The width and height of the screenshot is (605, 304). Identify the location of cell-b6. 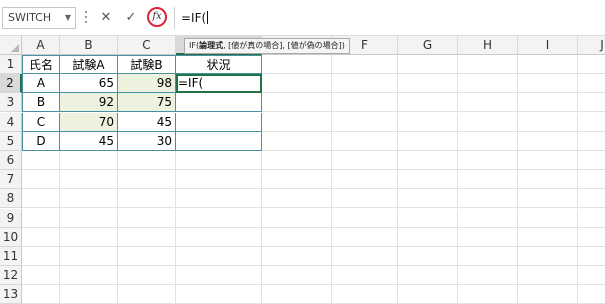
(89, 160).